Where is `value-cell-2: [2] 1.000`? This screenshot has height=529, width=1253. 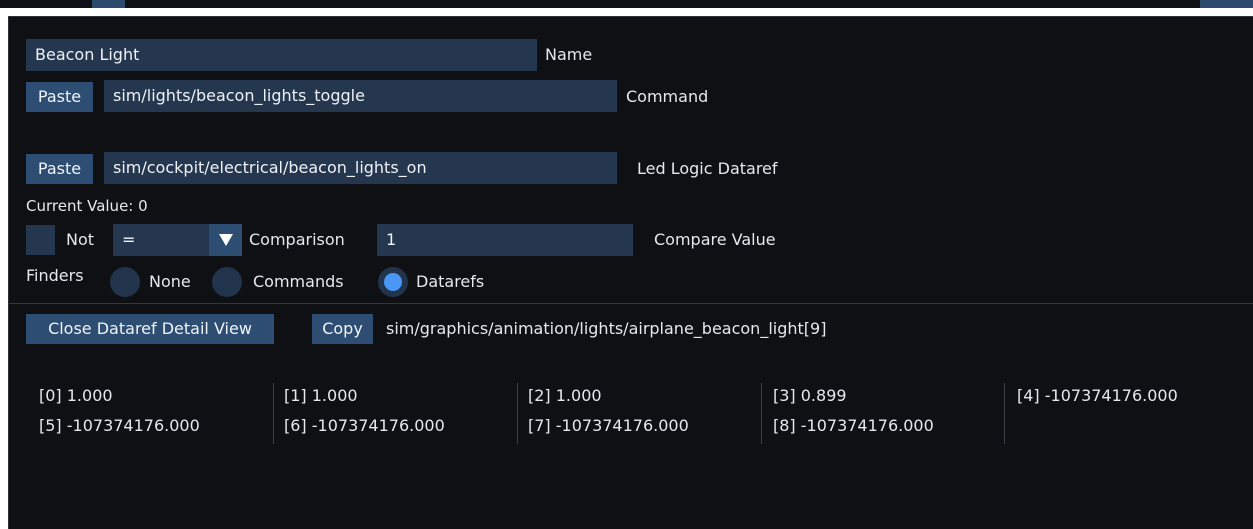 value-cell-2: [2] 1.000 is located at coordinates (565, 395).